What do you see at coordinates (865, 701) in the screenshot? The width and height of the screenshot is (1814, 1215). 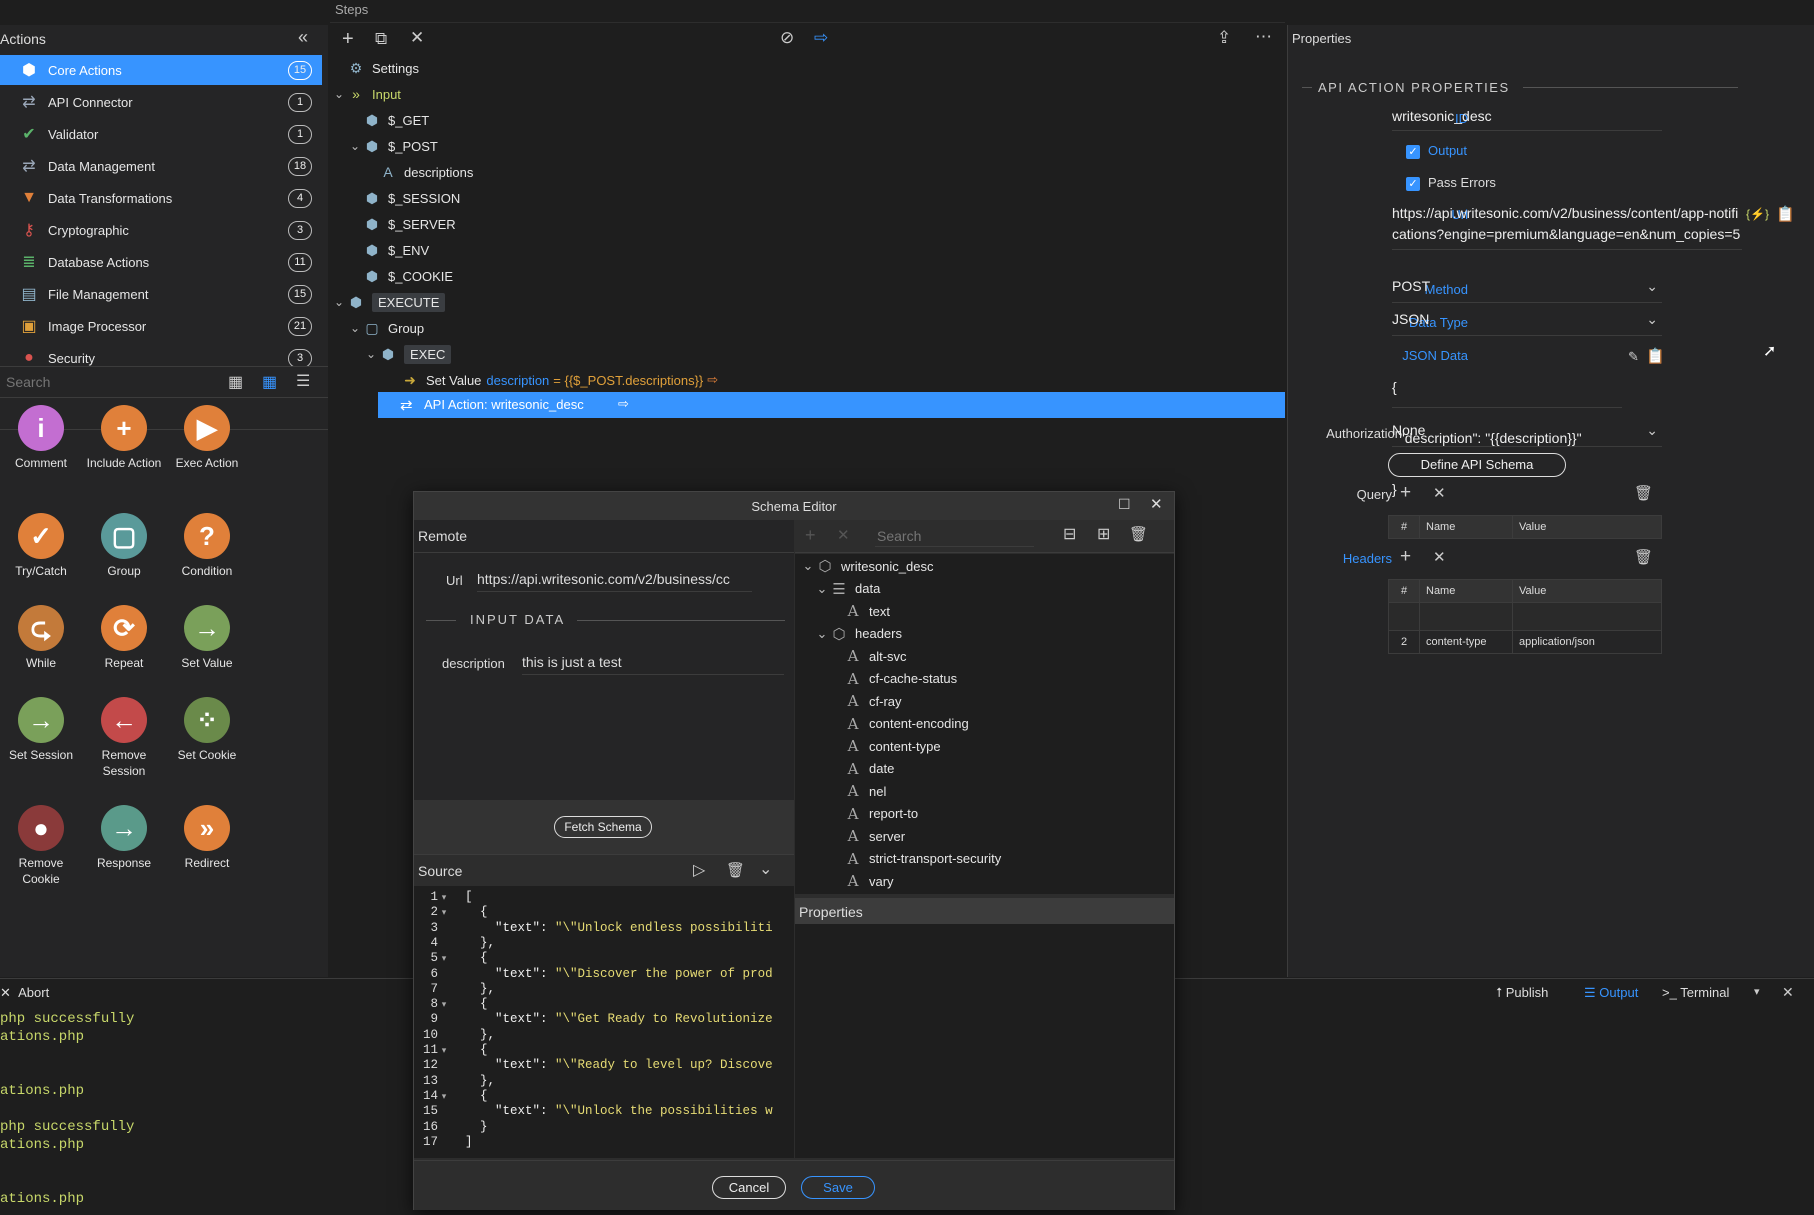 I see `schema-node: Acf-ray` at bounding box center [865, 701].